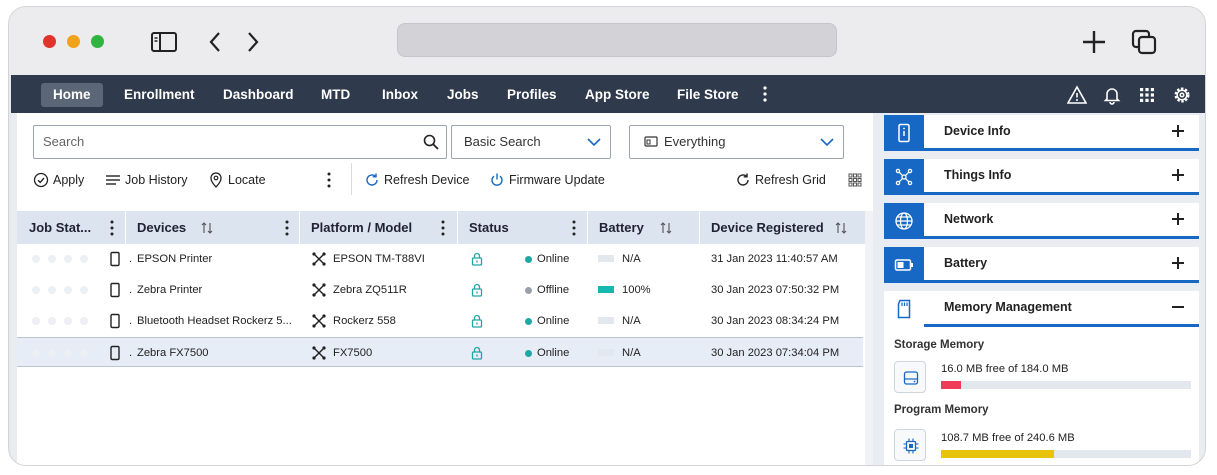 The height and width of the screenshot is (475, 1217). Describe the element at coordinates (1094, 42) in the screenshot. I see `new-tab-icon` at that location.